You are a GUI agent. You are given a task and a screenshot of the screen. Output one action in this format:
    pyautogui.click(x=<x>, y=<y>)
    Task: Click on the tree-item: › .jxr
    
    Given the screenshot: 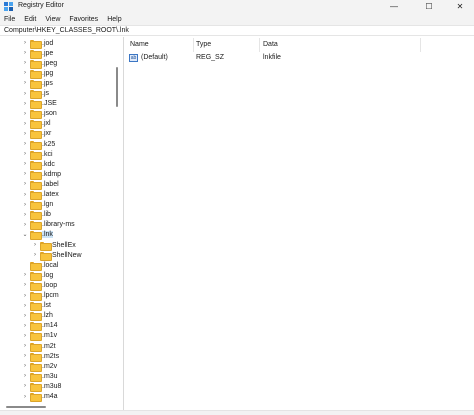 What is the action you would take?
    pyautogui.click(x=36, y=134)
    